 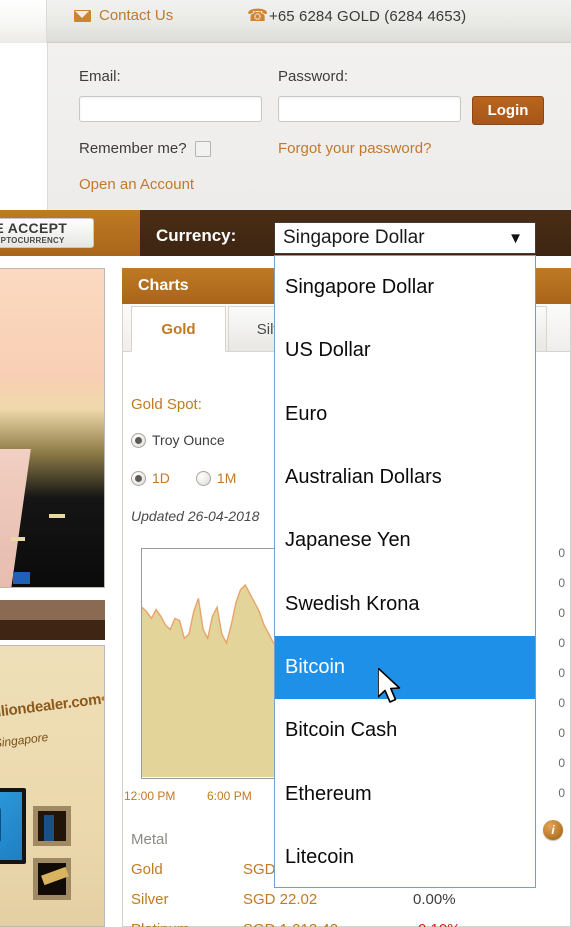 What do you see at coordinates (561, 553) in the screenshot?
I see `y-tick-1: 0` at bounding box center [561, 553].